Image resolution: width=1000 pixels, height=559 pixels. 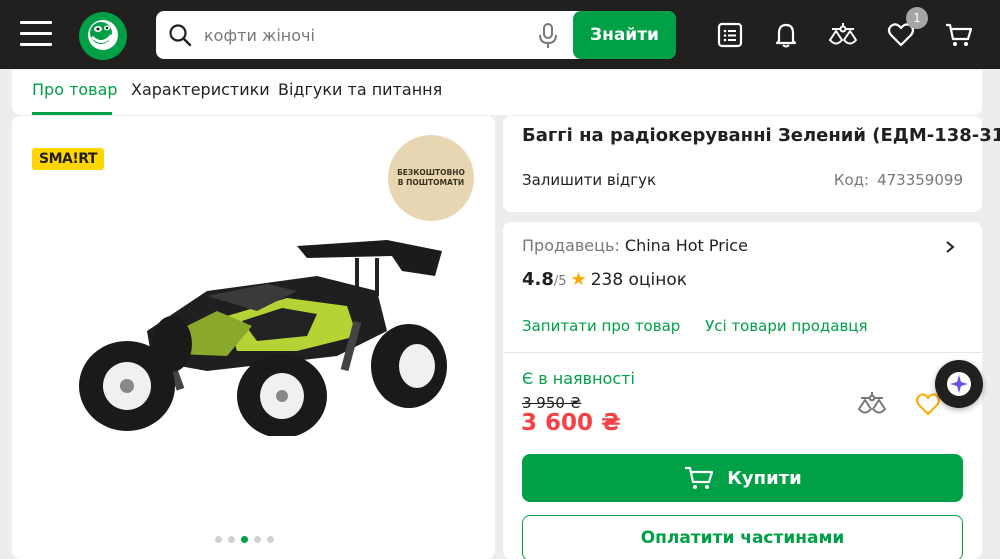 I want to click on product-code: Код: 473359099, so click(x=898, y=180).